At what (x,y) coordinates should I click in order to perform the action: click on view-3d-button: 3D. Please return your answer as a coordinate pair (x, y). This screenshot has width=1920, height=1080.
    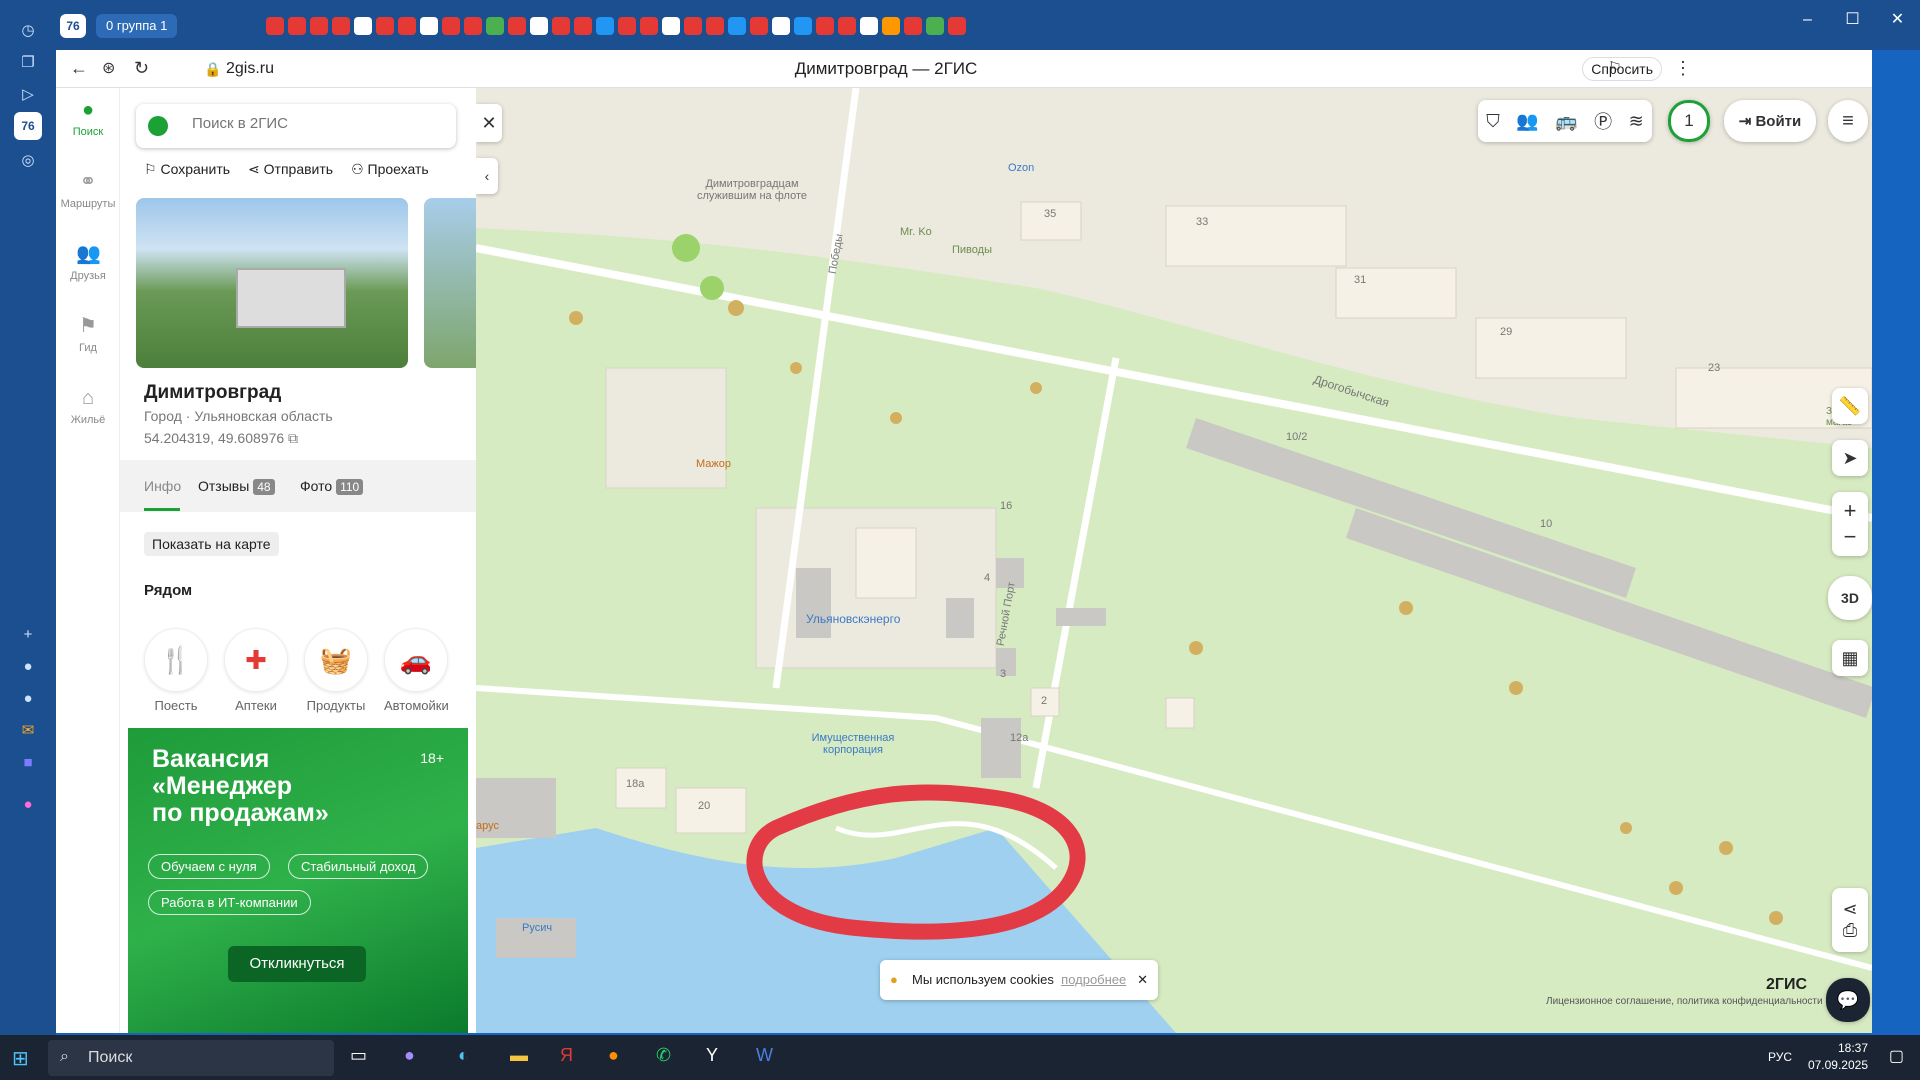
    Looking at the image, I should click on (1850, 598).